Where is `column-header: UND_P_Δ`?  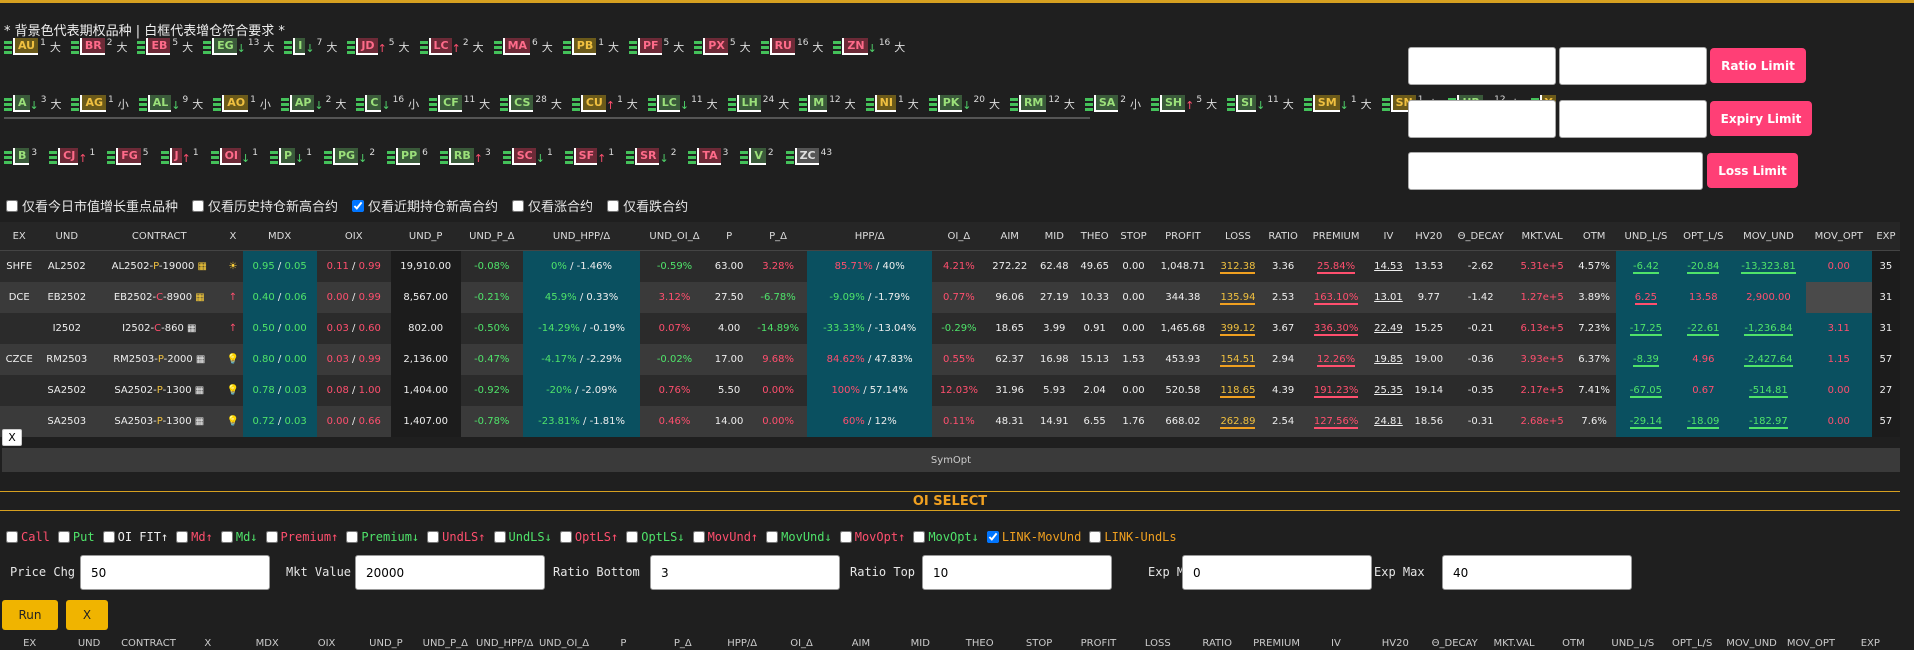
column-header: UND_P_Δ is located at coordinates (491, 236).